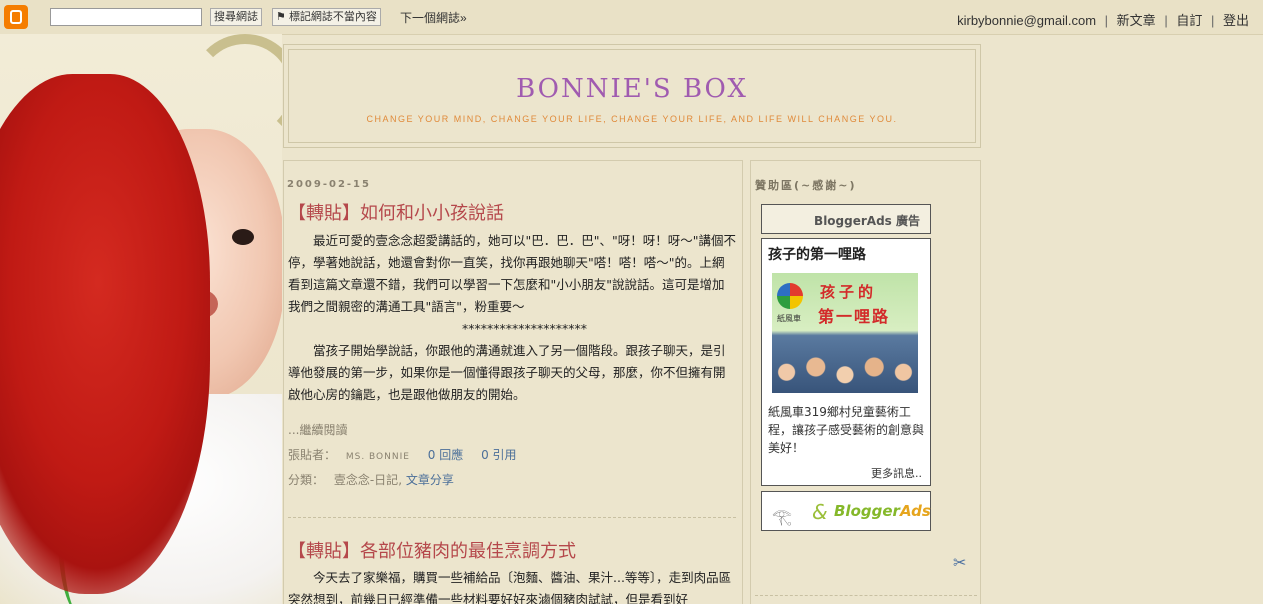 This screenshot has width=1263, height=604. I want to click on trackbacks-link: 0 引用, so click(498, 455).